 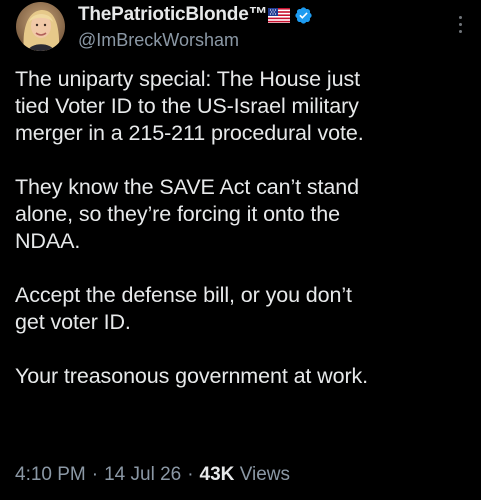 What do you see at coordinates (173, 15) in the screenshot?
I see `author-display-name: ThePatrioticBlonde™` at bounding box center [173, 15].